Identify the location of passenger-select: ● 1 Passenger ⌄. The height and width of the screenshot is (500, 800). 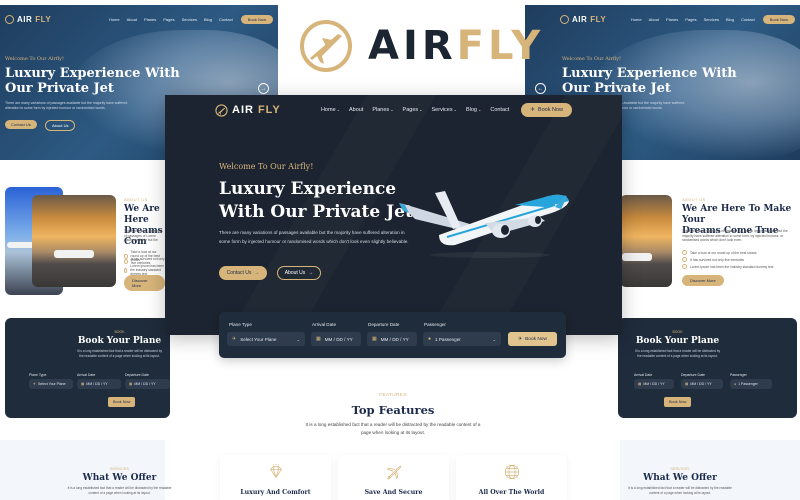
(462, 339).